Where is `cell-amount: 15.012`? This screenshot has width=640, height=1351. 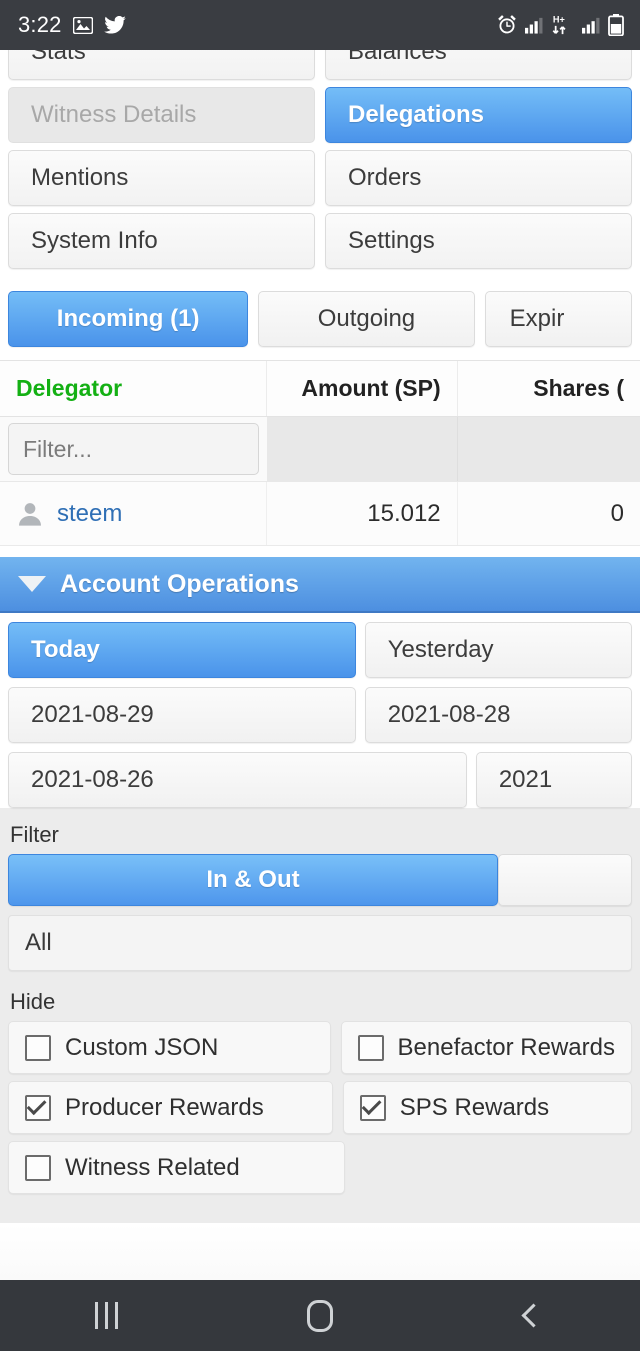
cell-amount: 15.012 is located at coordinates (361, 513).